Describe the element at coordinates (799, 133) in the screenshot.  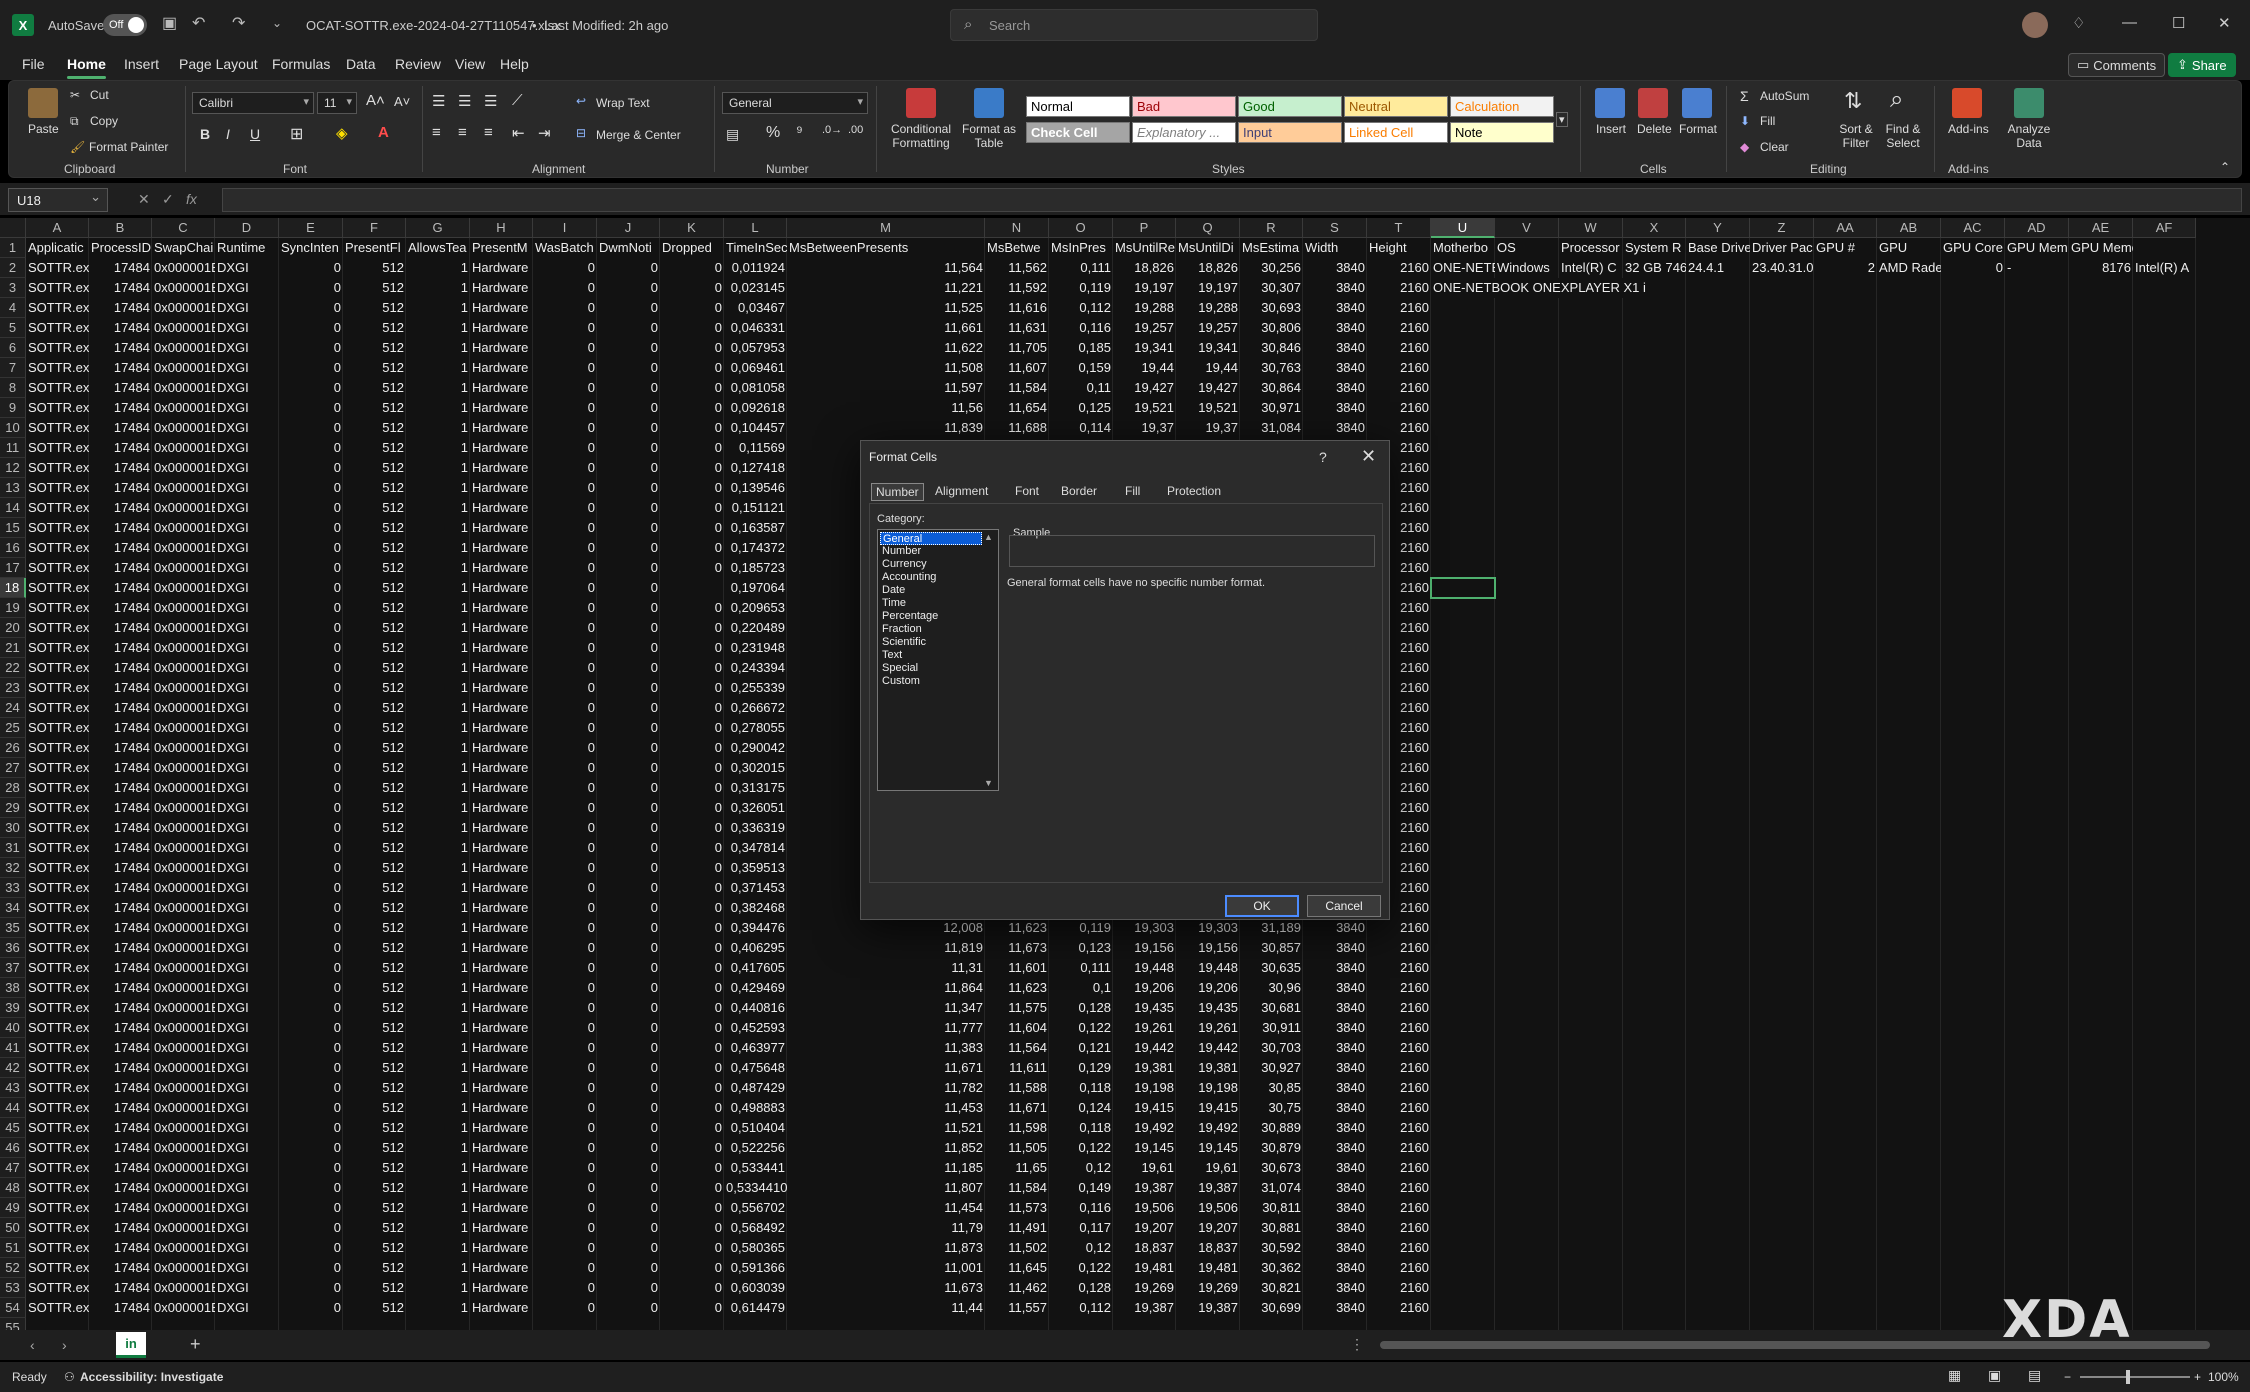
I see `comma-icon: ⁹` at that location.